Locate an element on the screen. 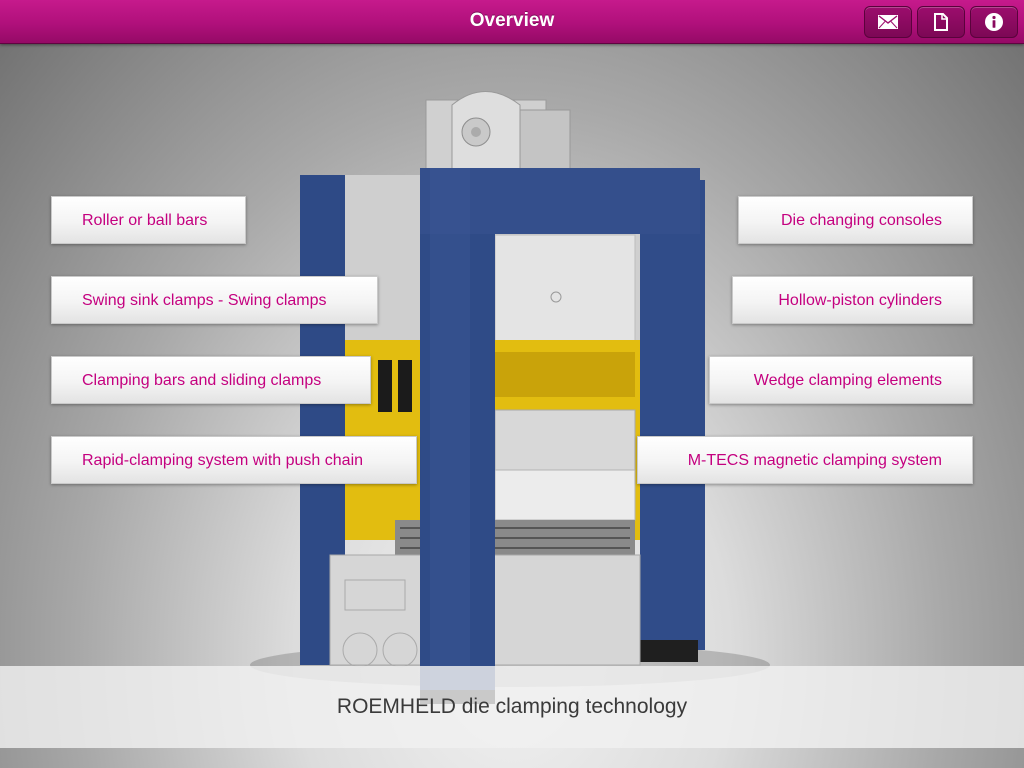 The width and height of the screenshot is (1024, 768). info-icon is located at coordinates (994, 22).